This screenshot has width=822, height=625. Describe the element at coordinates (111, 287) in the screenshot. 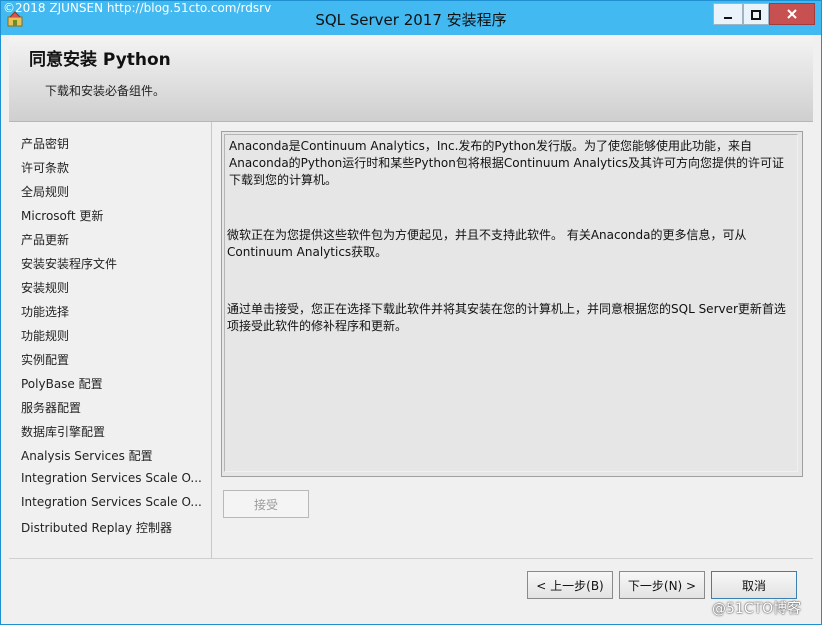

I see `nav-item-install-rules: 安装规则` at that location.